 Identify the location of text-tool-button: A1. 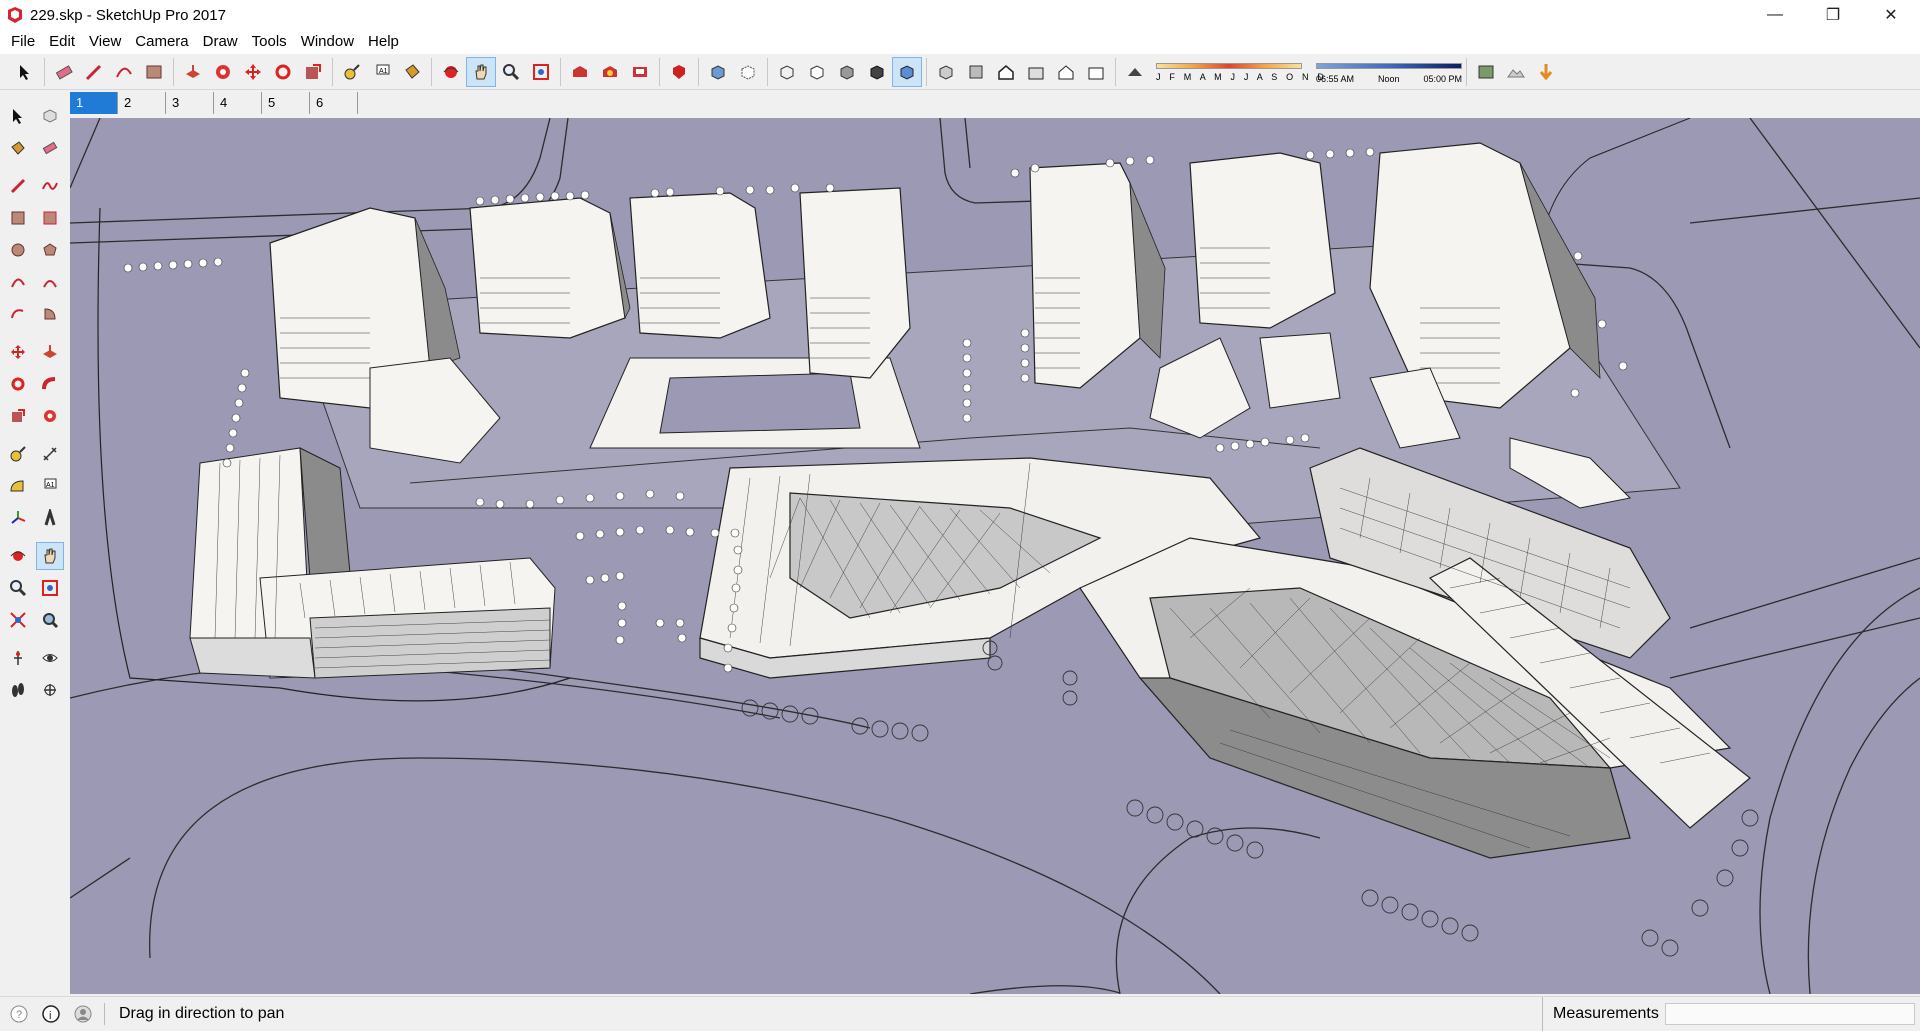
(382, 72).